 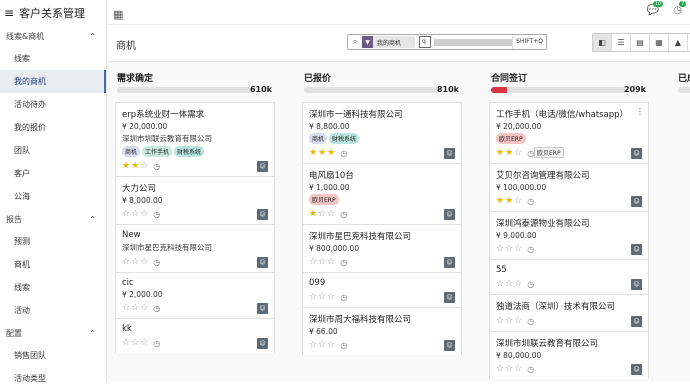 What do you see at coordinates (195, 248) in the screenshot?
I see `kanban-card: New 深圳市星巴克科技有限公司 ☆ ☆ ☆ ◷ ☺` at bounding box center [195, 248].